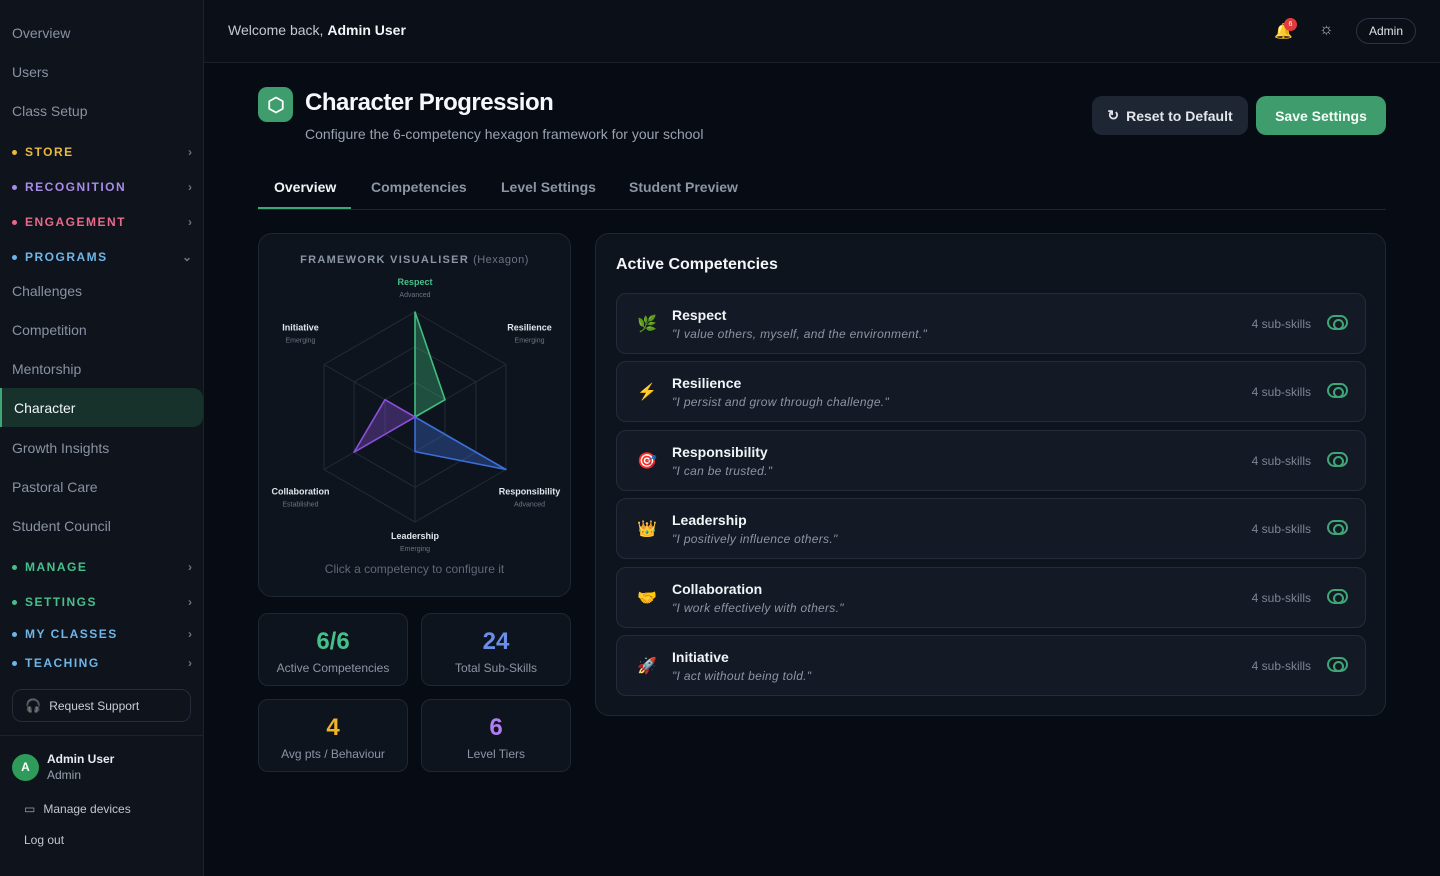  I want to click on group-label: PROGRAMS, so click(66, 257).